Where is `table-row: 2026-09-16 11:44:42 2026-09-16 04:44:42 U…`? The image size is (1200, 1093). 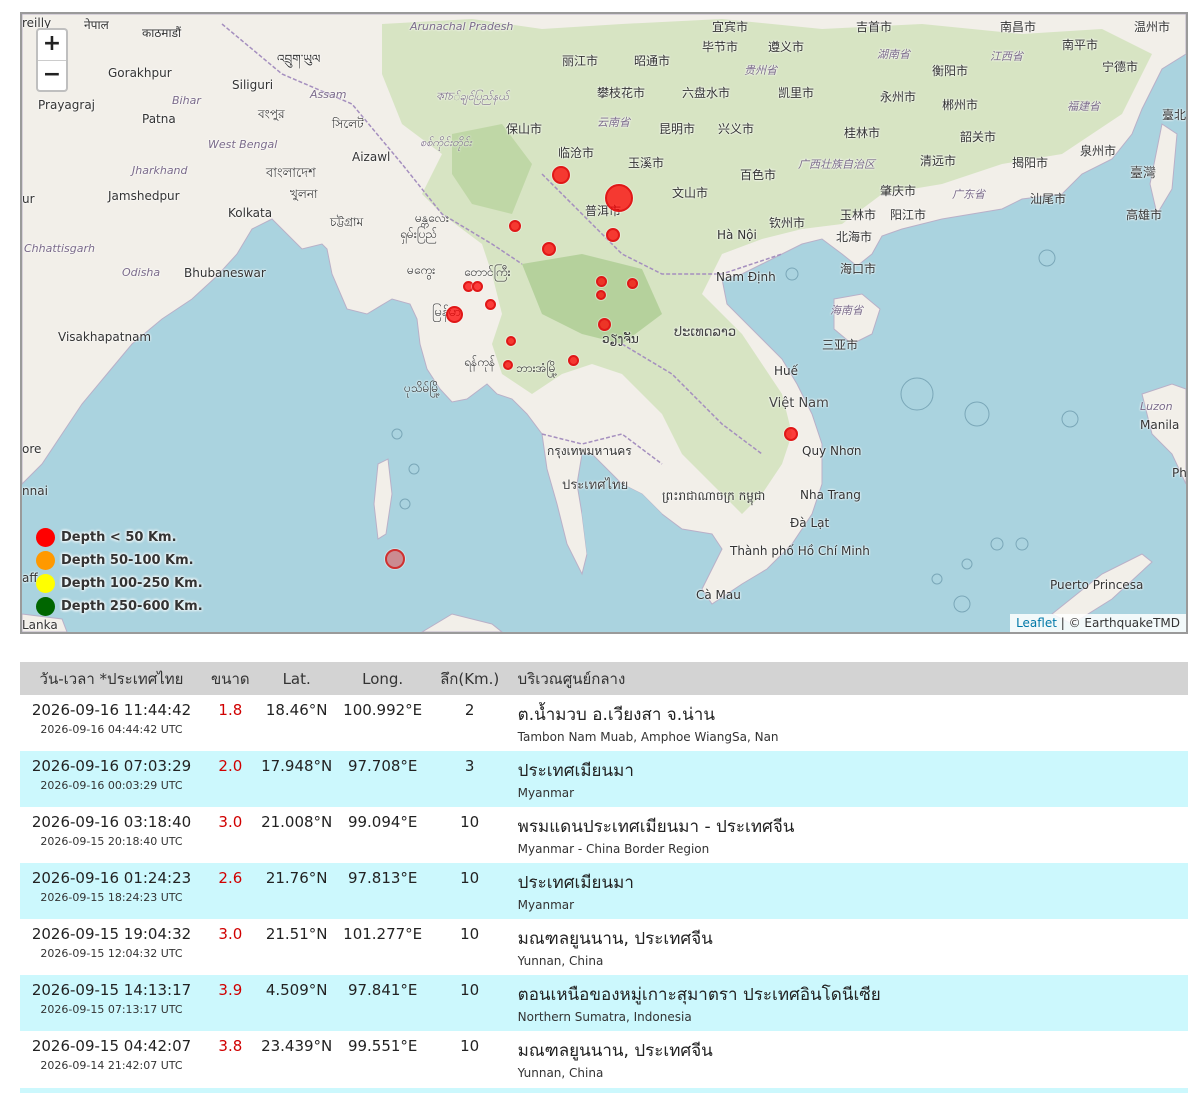 table-row: 2026-09-16 11:44:42 2026-09-16 04:44:42 U… is located at coordinates (604, 723).